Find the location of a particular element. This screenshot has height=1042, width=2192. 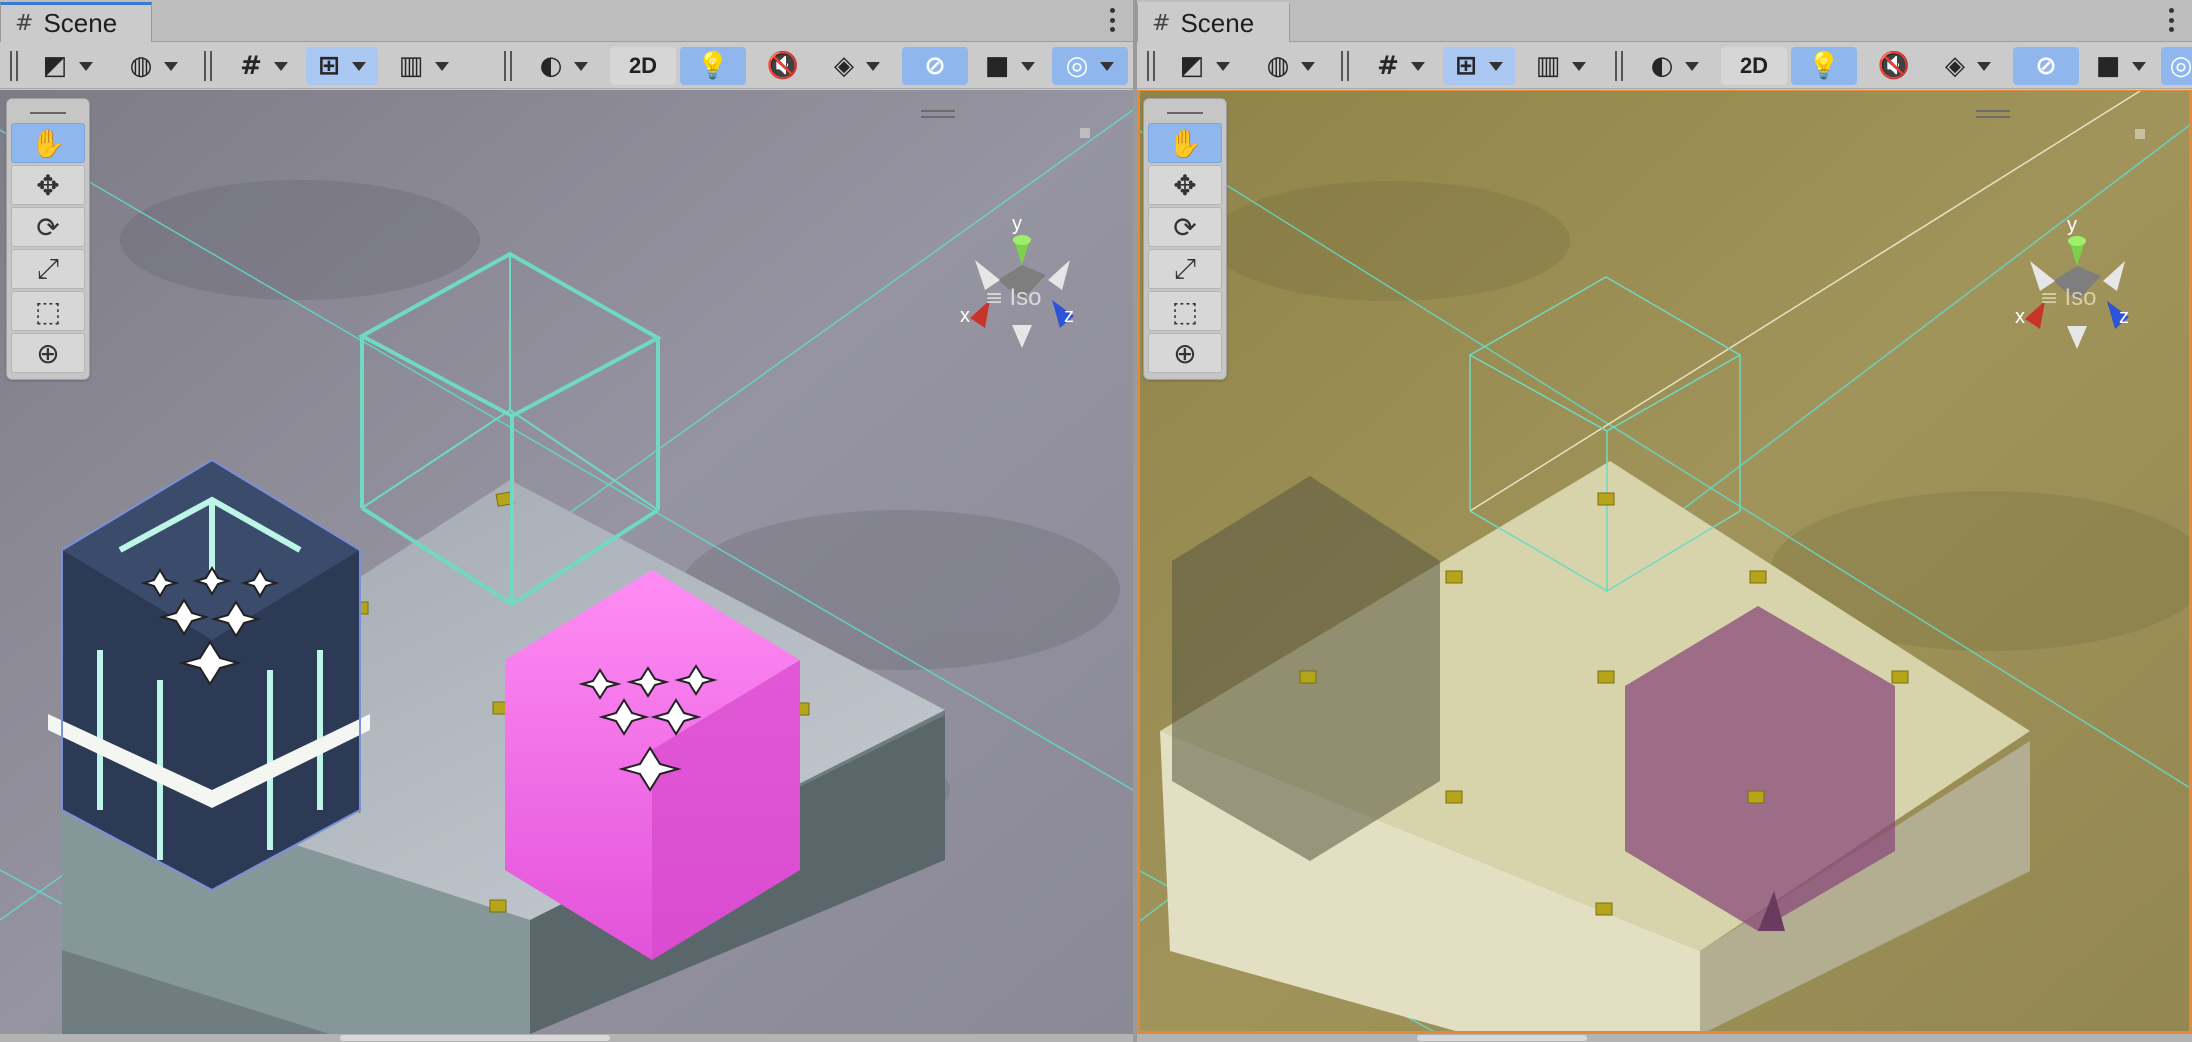

menu-icon: ≡ is located at coordinates (994, 298).